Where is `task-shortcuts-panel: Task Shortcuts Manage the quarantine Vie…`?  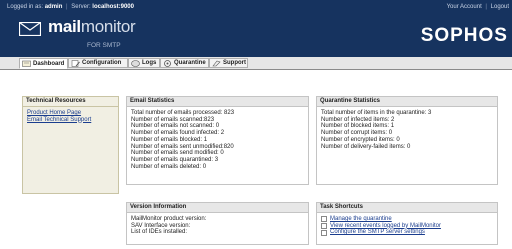
task-shortcuts-panel: Task Shortcuts Manage the quarantine Vie… is located at coordinates (407, 223).